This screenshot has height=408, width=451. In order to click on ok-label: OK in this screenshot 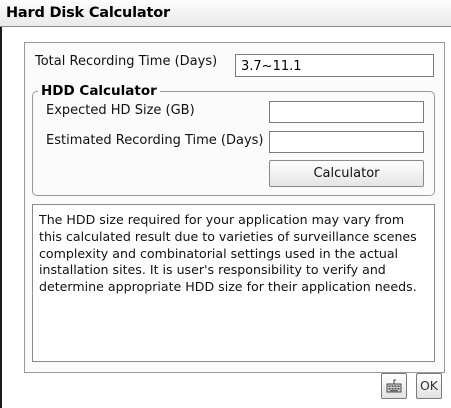, I will do `click(429, 385)`.